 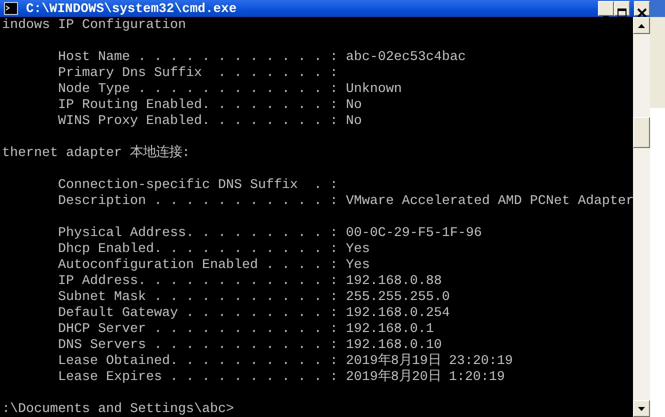 What do you see at coordinates (344, 202) in the screenshot?
I see `console-line: Description . . . . . . . . . . . : VMware Accelerated AMD PCNet Adapter` at bounding box center [344, 202].